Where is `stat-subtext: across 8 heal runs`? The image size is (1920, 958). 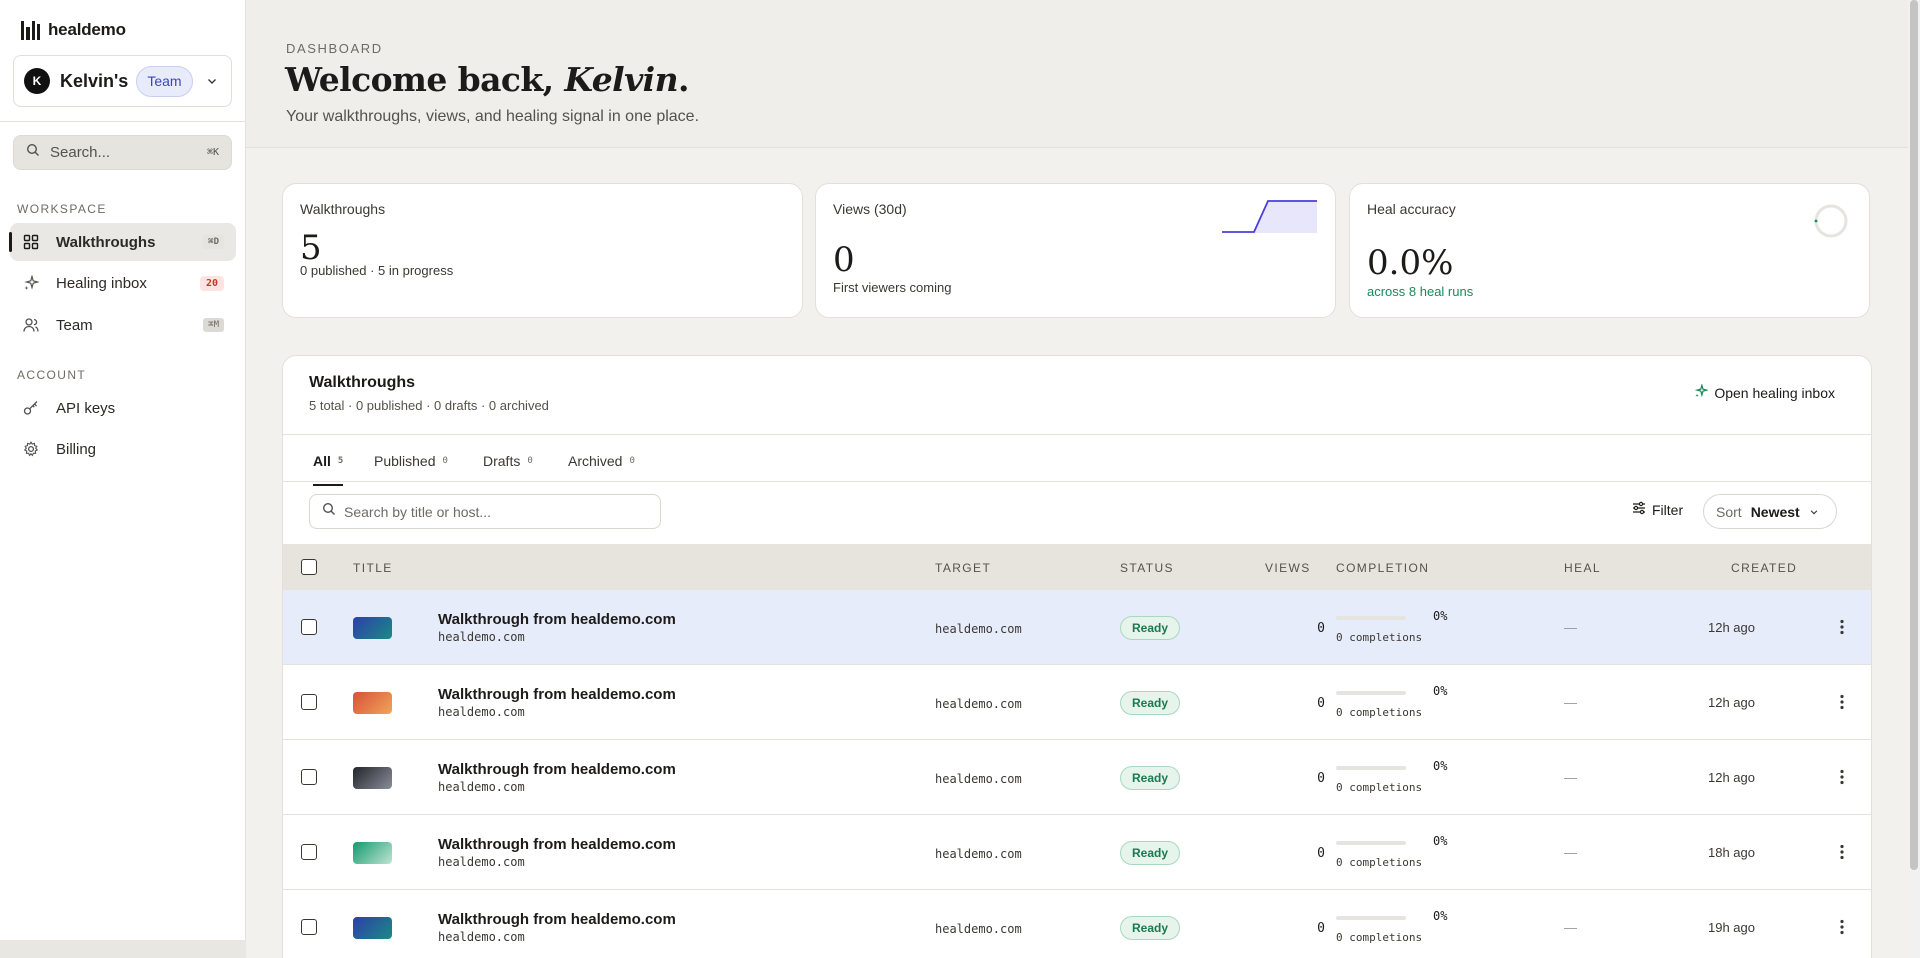 stat-subtext: across 8 heal runs is located at coordinates (1420, 291).